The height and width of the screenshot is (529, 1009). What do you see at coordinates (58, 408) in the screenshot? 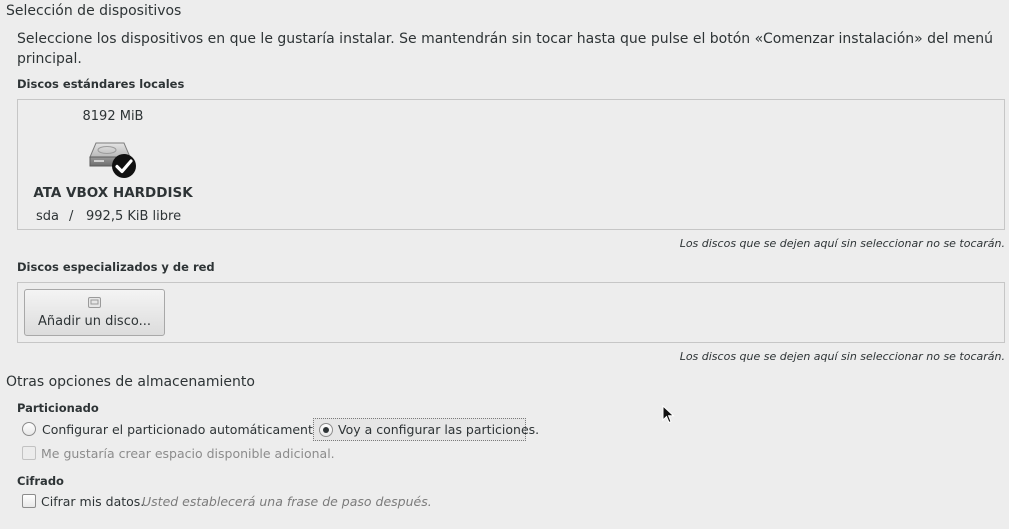
I see `partitioning-heading: Particionado` at bounding box center [58, 408].